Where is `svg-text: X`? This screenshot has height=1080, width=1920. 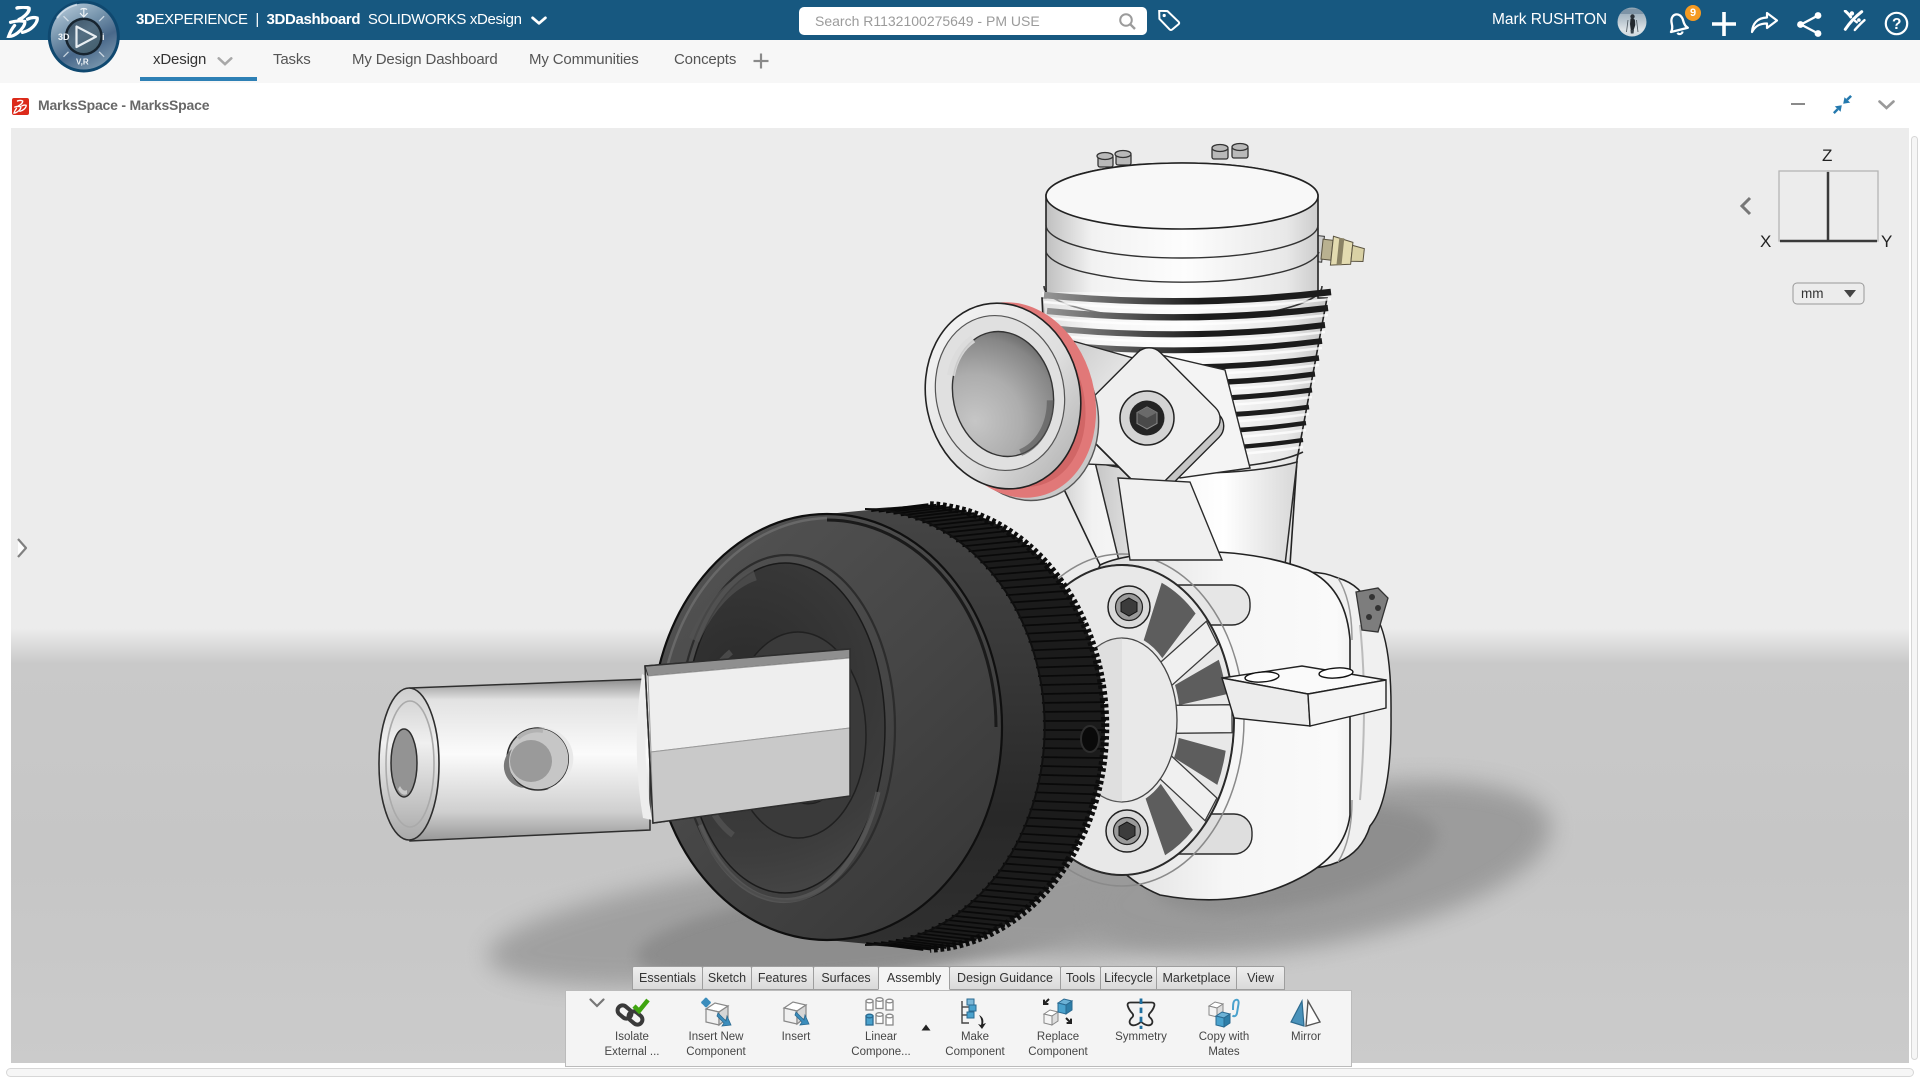
svg-text: X is located at coordinates (1765, 241).